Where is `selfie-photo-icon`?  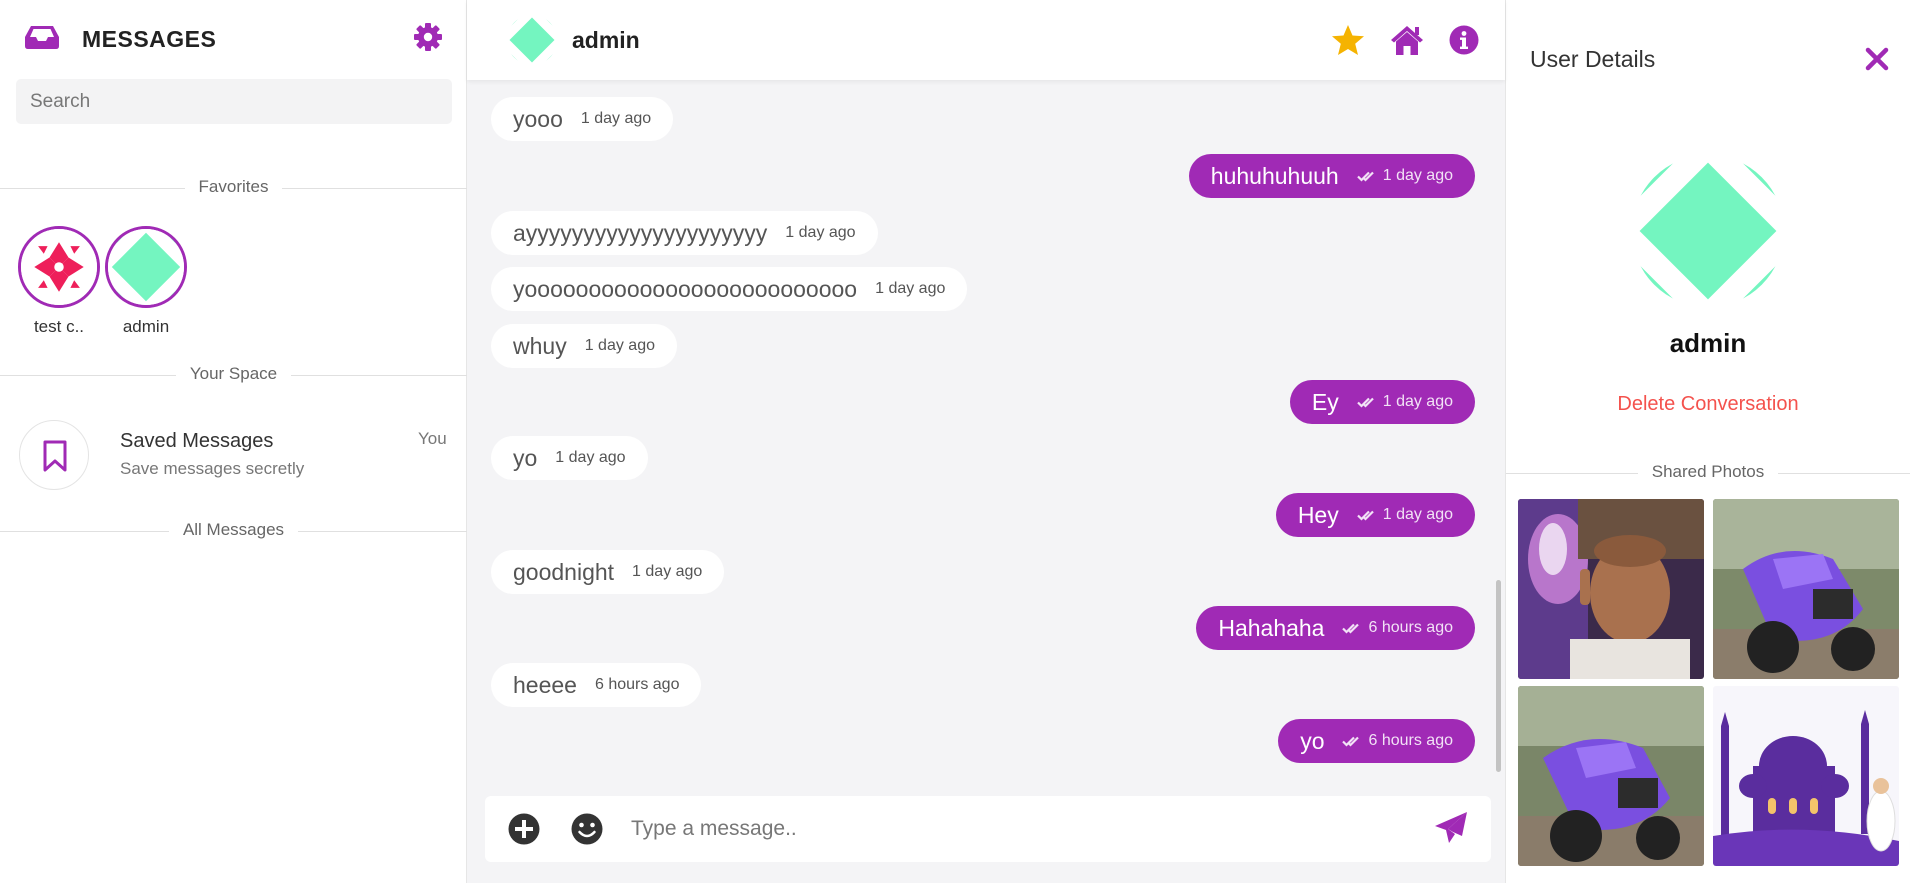 selfie-photo-icon is located at coordinates (1611, 589).